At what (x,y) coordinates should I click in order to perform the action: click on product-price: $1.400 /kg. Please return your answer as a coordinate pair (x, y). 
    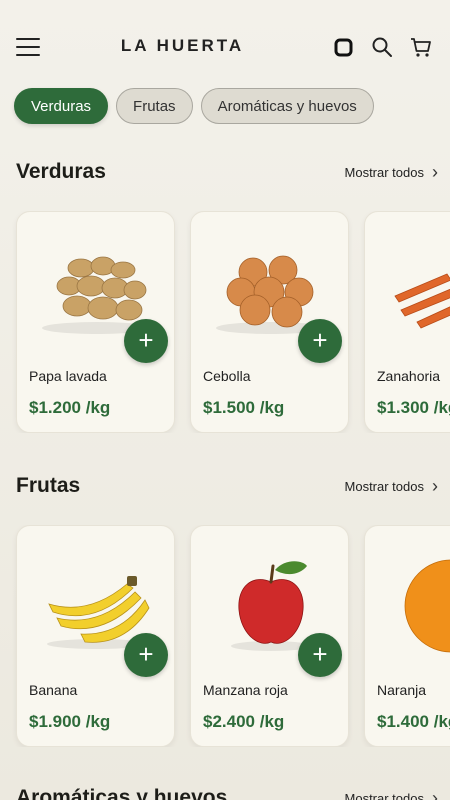
    Looking at the image, I should click on (413, 721).